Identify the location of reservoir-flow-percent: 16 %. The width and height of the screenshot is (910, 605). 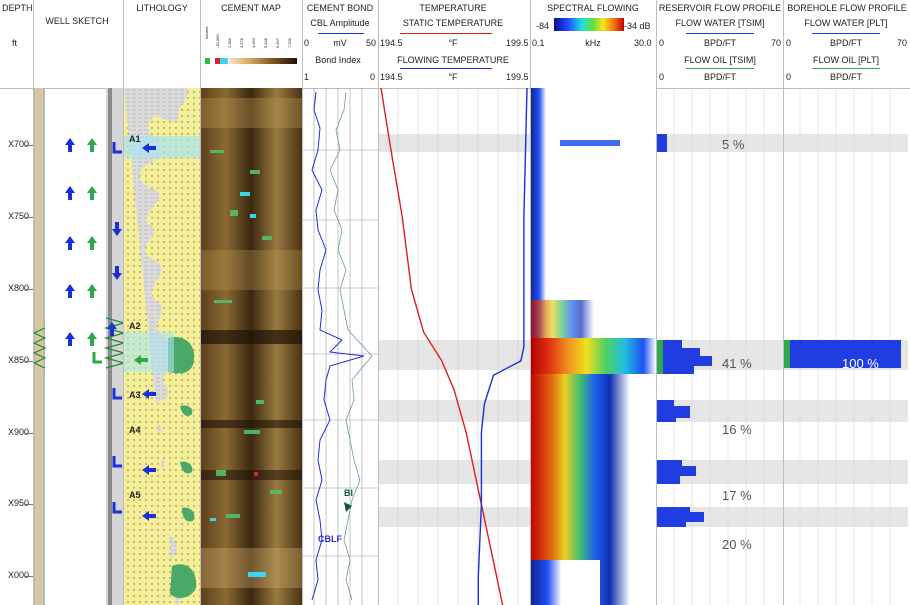
(737, 429).